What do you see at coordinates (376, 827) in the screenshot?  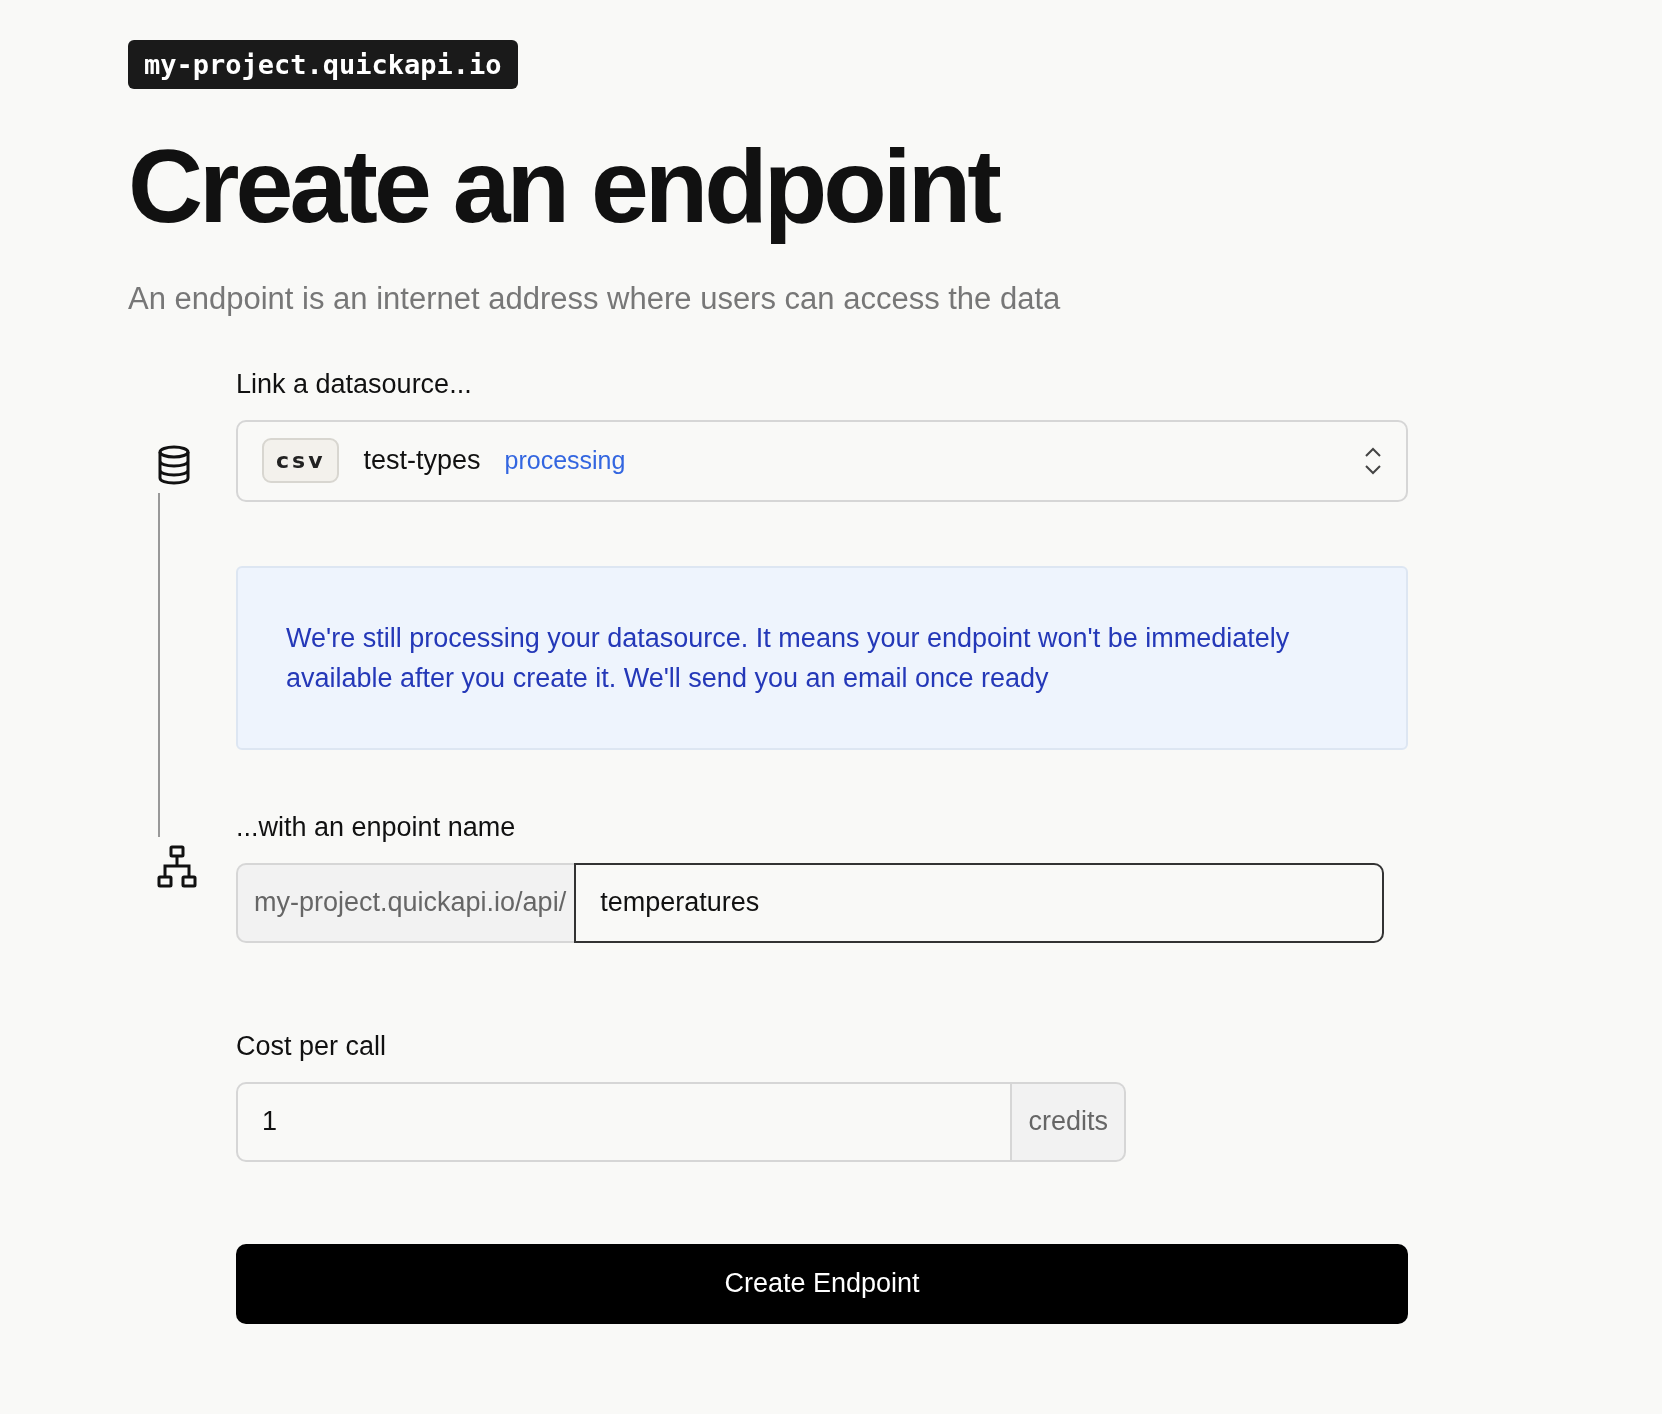 I see `field-label: ...with an enpoint name` at bounding box center [376, 827].